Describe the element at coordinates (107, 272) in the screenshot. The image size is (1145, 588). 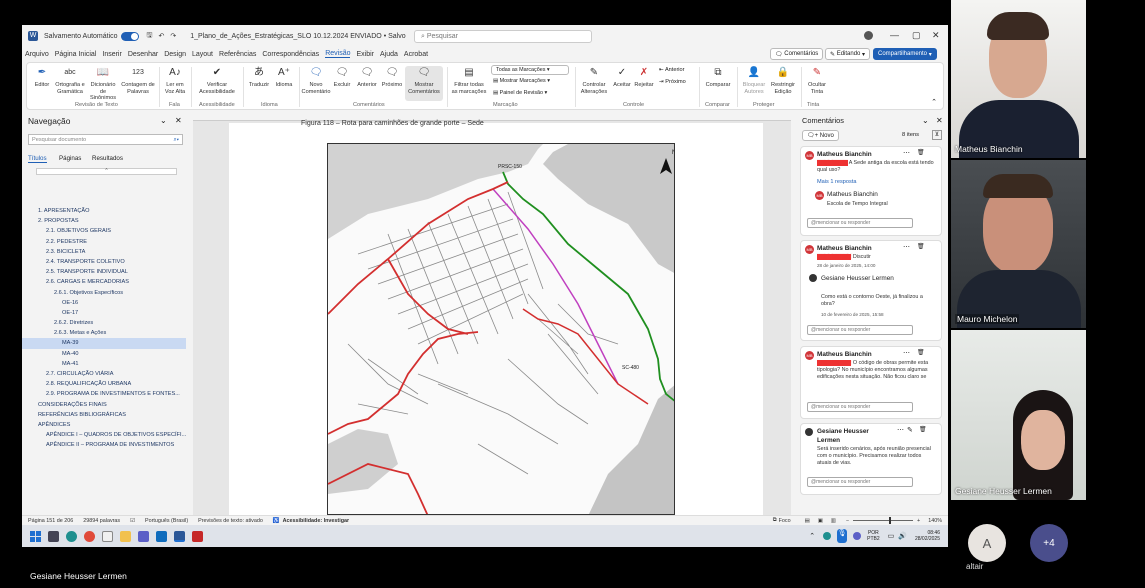
I see `nav-heading-item: 2.5. TRANSPORTE INDIVIDUAL` at that location.